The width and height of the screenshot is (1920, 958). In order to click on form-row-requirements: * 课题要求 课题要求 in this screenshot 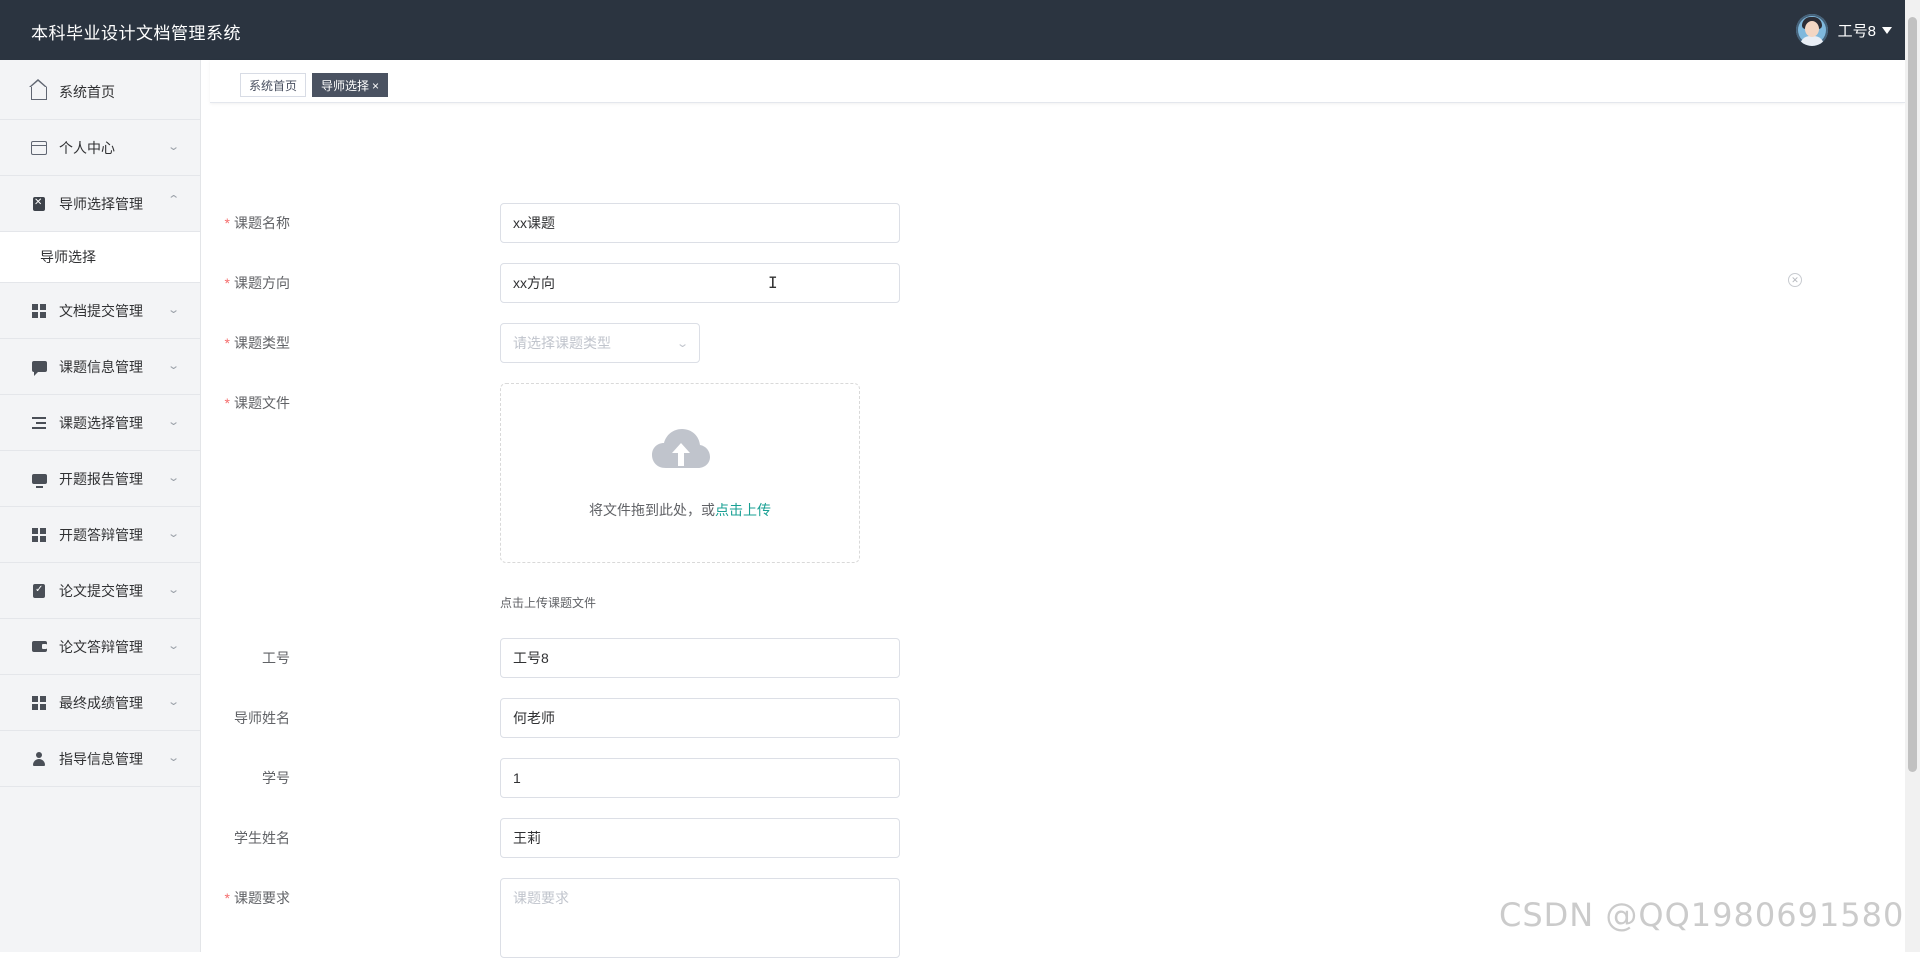, I will do `click(600, 918)`.